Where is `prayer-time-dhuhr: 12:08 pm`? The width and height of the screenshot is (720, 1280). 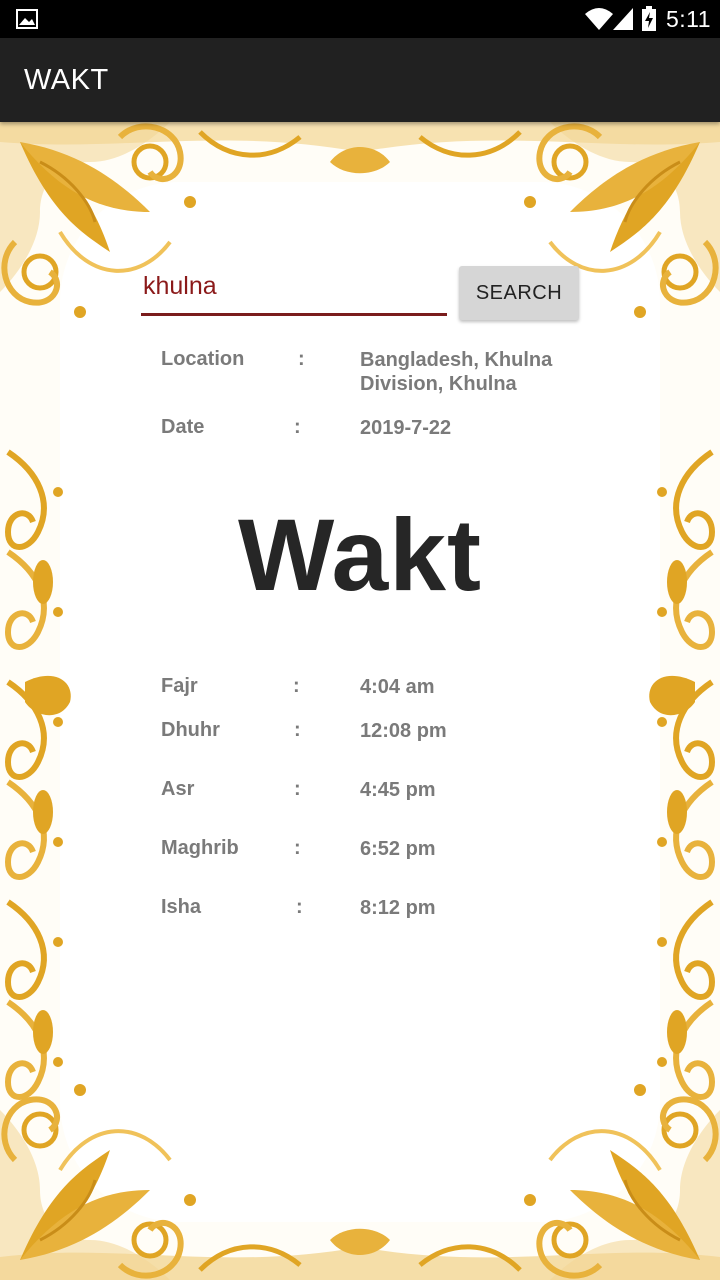 prayer-time-dhuhr: 12:08 pm is located at coordinates (403, 731).